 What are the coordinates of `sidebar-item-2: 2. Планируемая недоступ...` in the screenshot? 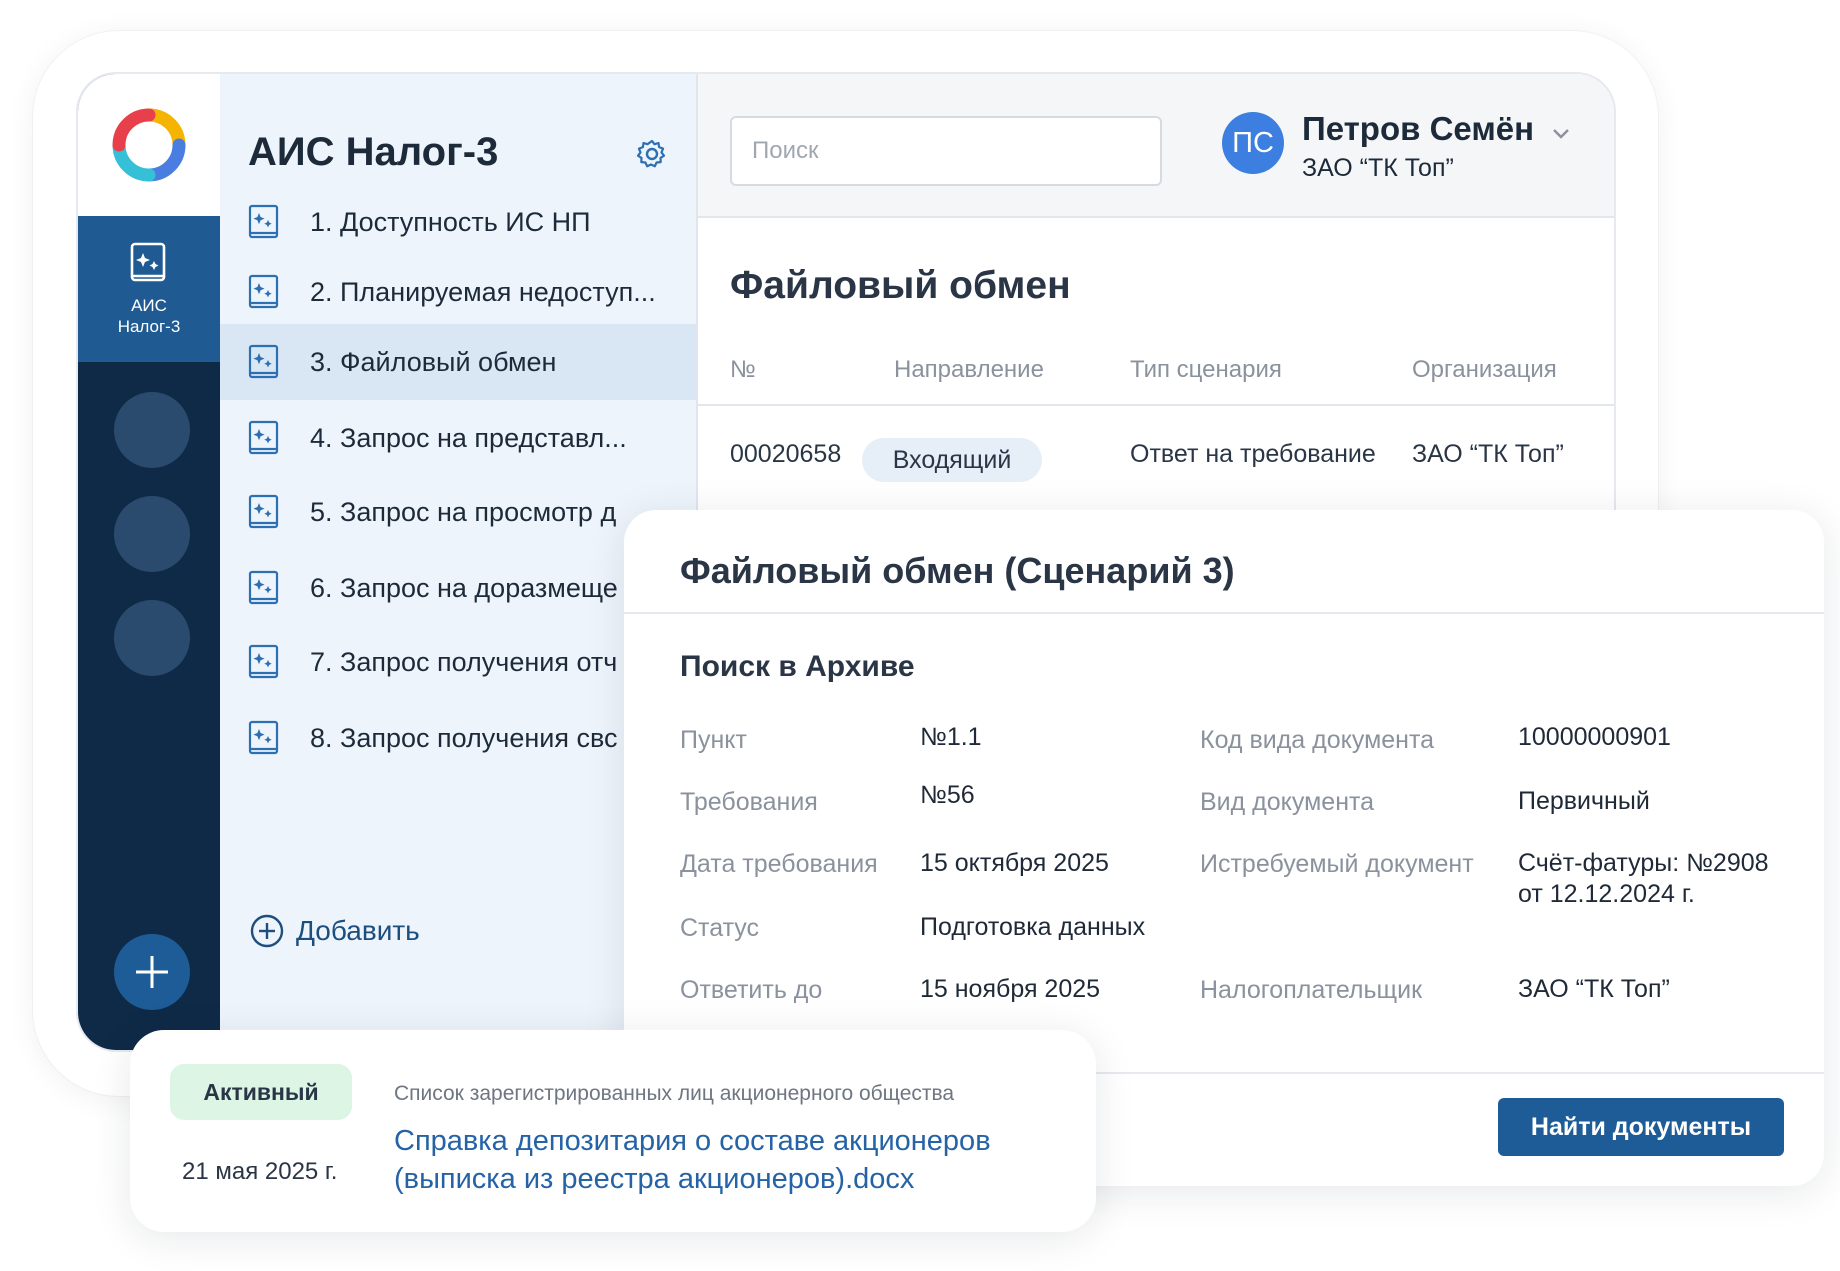 It's located at (458, 292).